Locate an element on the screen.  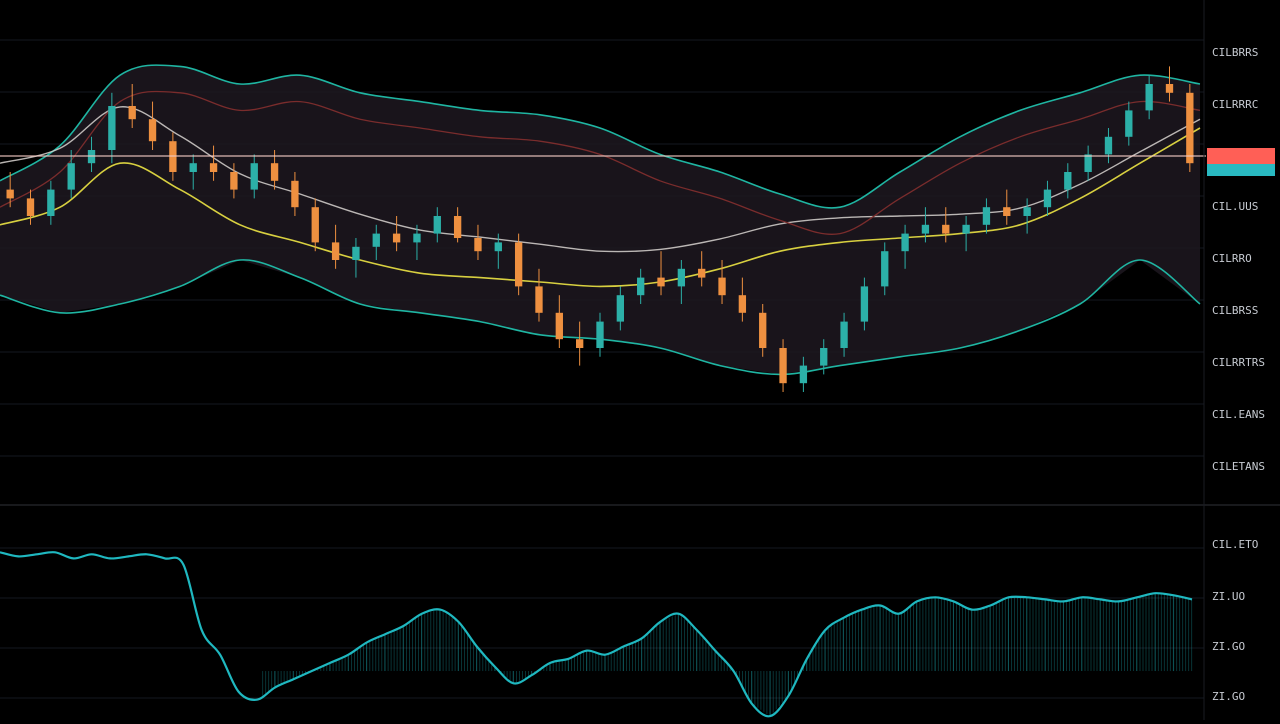
price-axis-label: CILETANS is located at coordinates (1238, 466).